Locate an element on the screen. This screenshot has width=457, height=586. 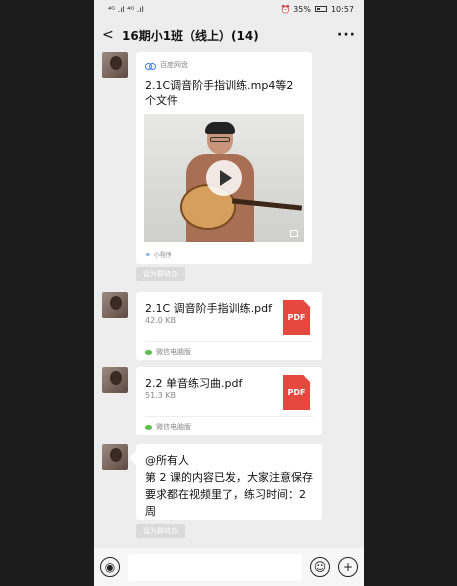
mini-program-card: 百度网盘 2.1C调音阶手指训练.mp4等2个文件 ⚭ 小程序 is located at coordinates (224, 158).